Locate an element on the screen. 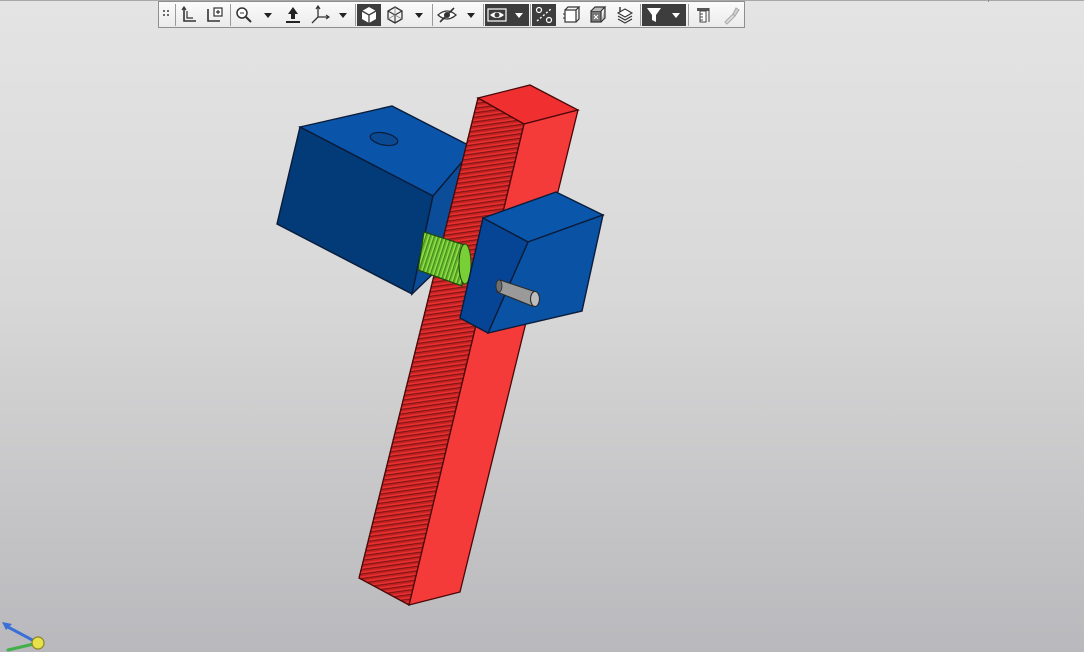 This screenshot has width=1084, height=652. axis-triad is located at coordinates (23, 637).